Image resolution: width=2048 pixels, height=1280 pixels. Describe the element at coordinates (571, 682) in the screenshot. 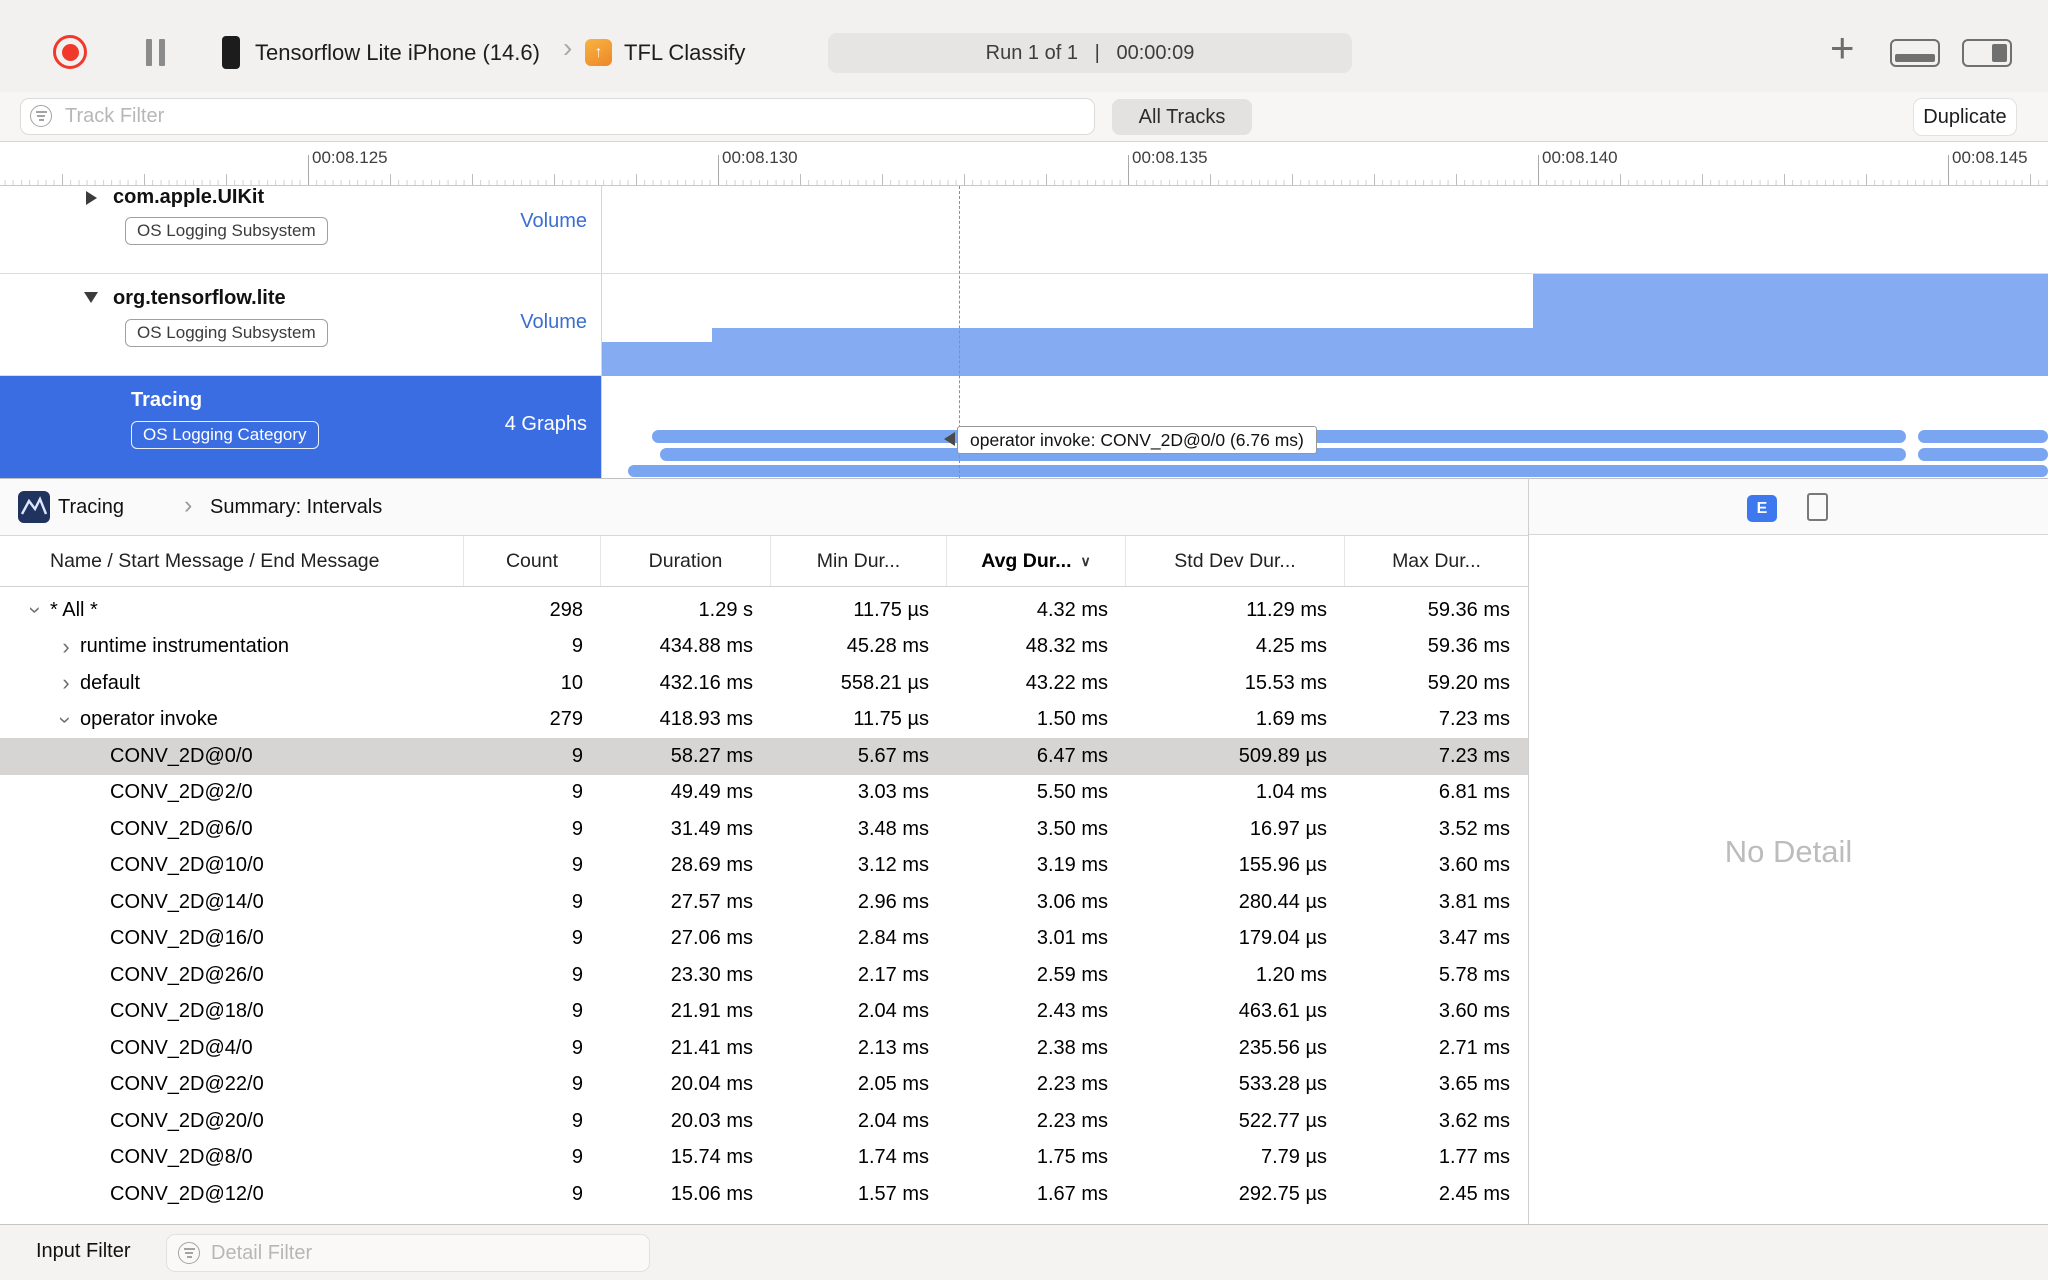

I see `row-count: 10` at that location.